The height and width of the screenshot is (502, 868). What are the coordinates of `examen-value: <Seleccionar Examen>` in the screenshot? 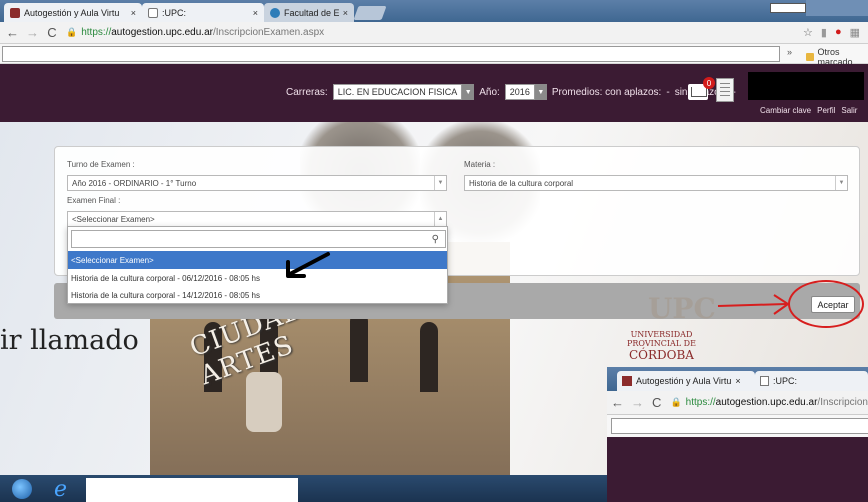 It's located at (113, 219).